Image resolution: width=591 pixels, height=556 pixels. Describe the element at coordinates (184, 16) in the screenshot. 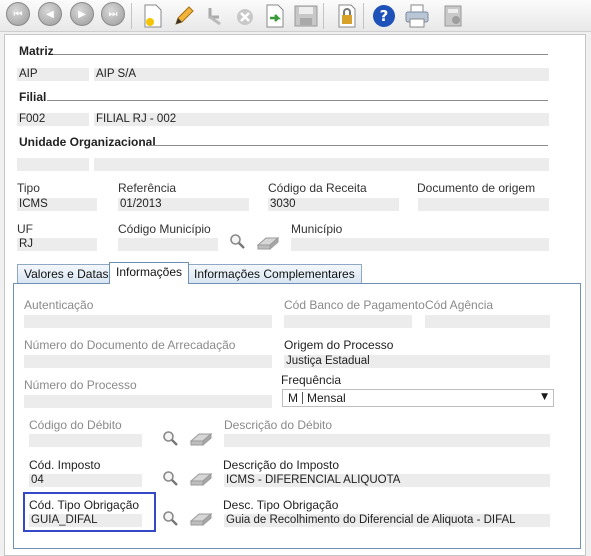

I see `edit-pencil-icon` at that location.